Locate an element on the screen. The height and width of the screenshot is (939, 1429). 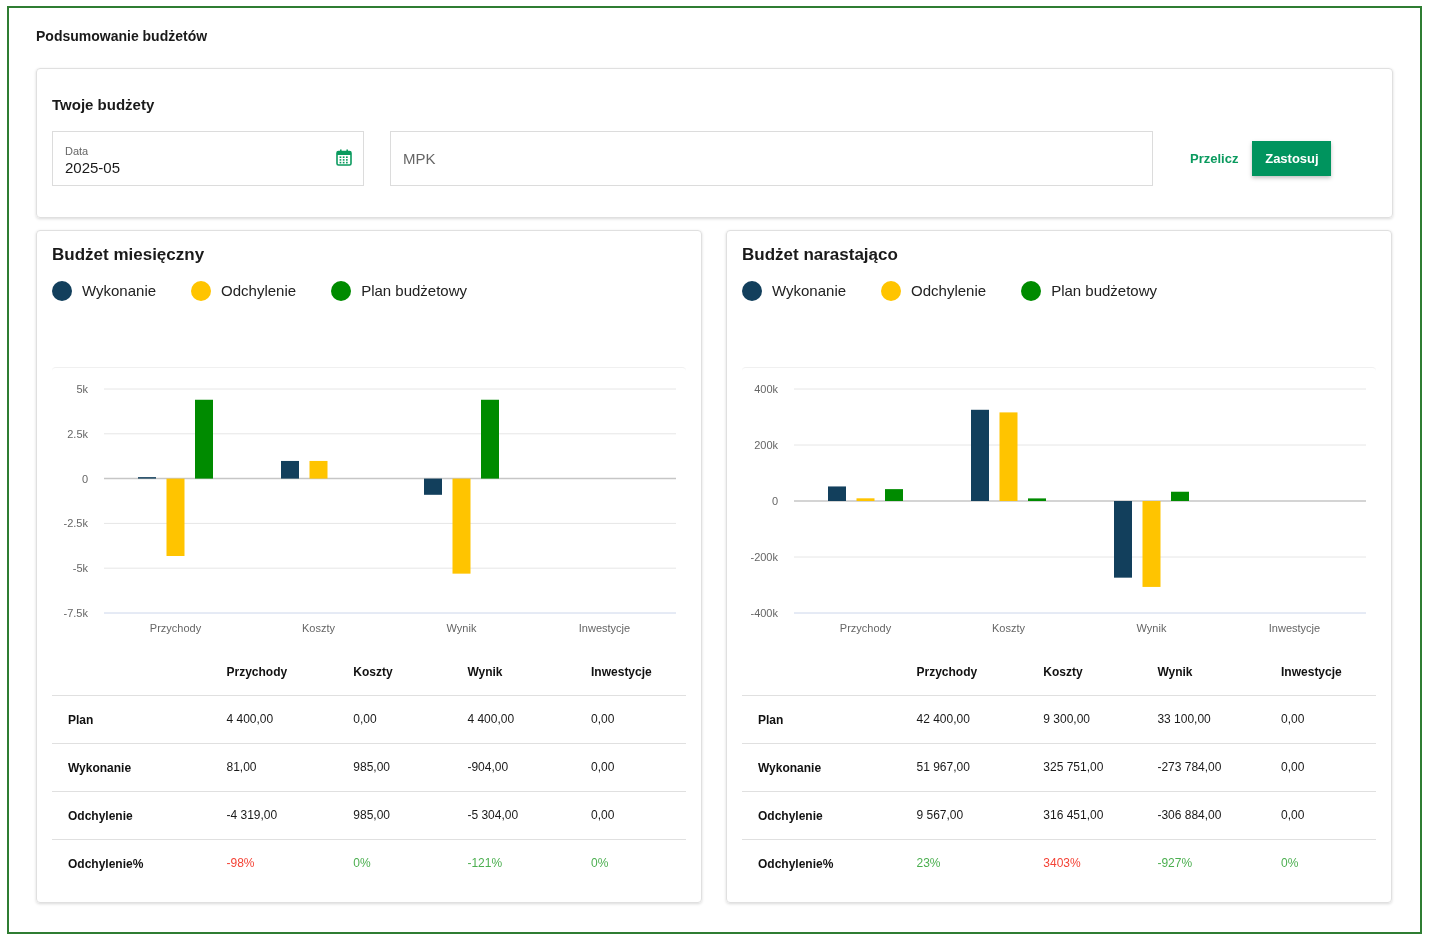
table-cell: 316 451,00 is located at coordinates (1073, 815).